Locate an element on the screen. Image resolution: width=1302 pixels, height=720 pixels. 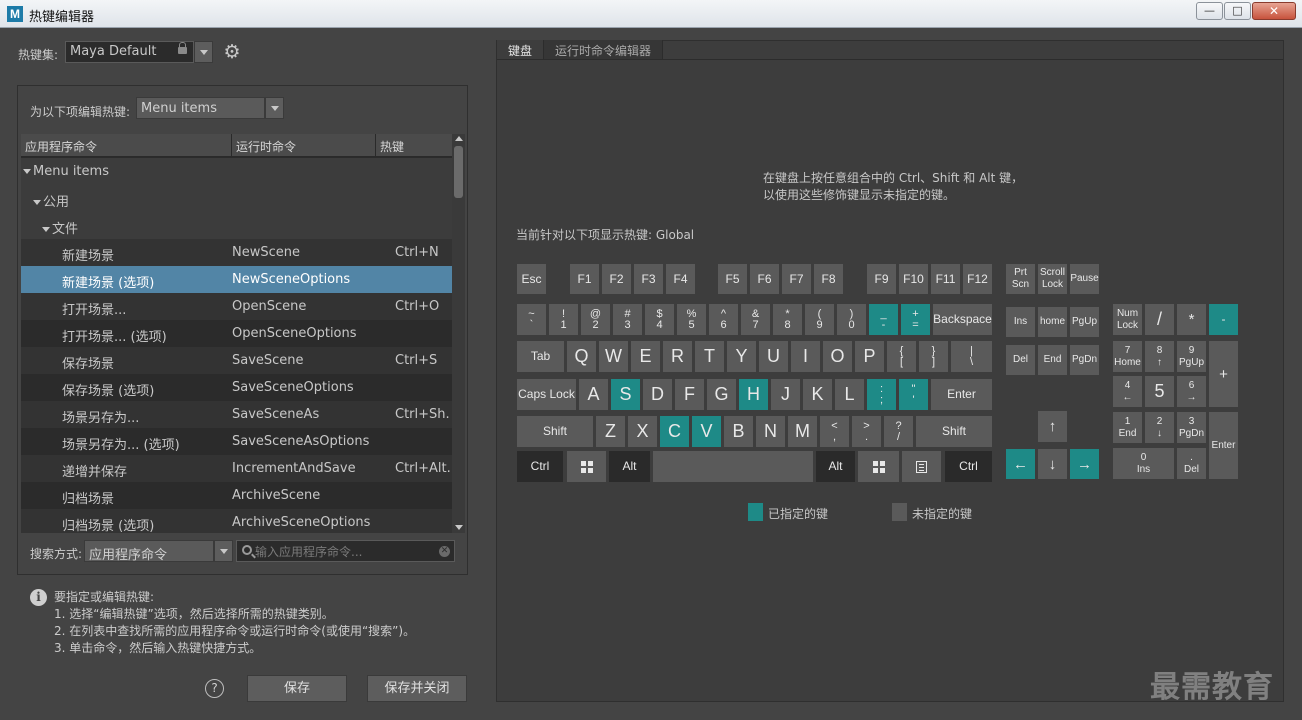
key-f12: F12 is located at coordinates (977, 279).